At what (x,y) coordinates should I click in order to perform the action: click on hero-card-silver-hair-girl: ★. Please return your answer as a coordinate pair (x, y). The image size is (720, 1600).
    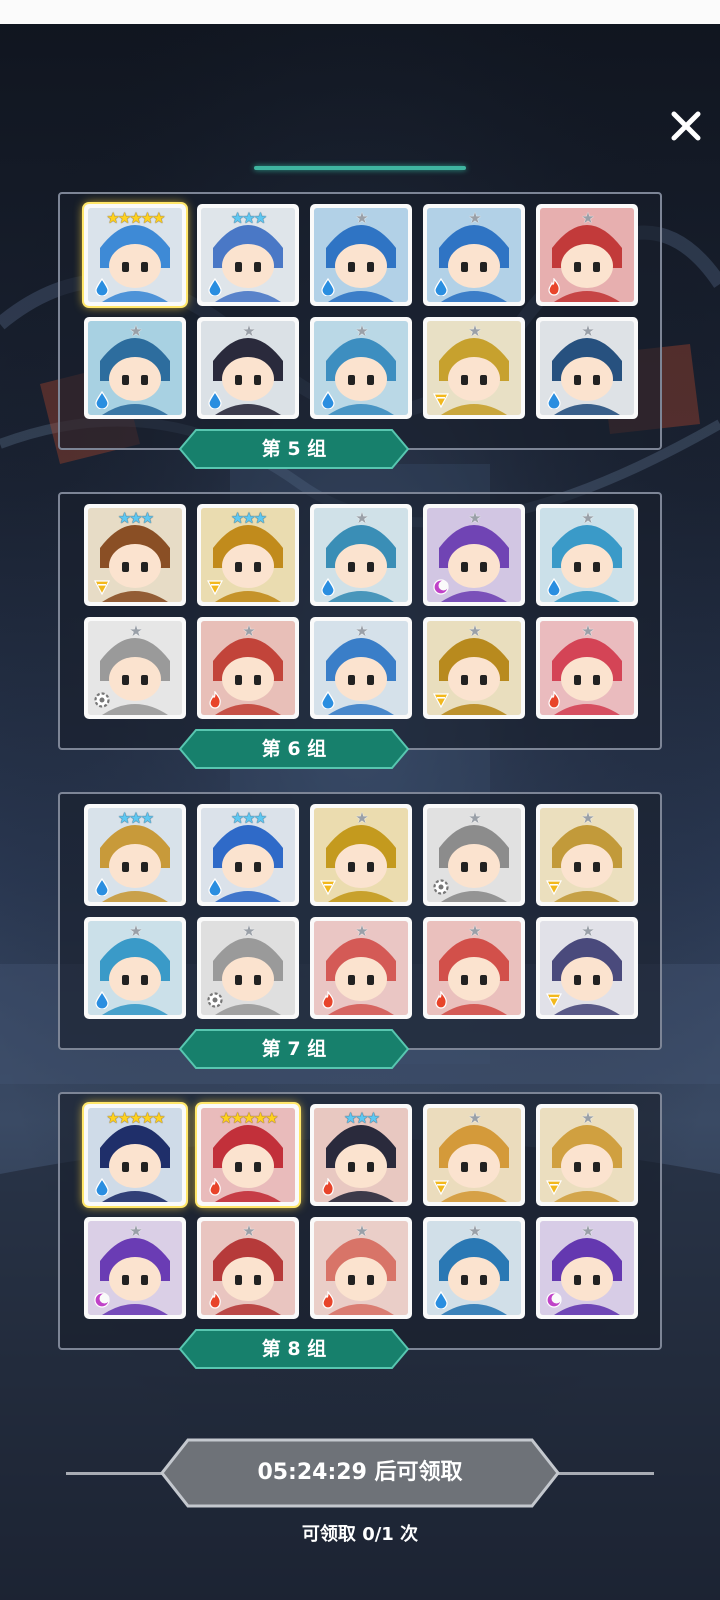
    Looking at the image, I should click on (135, 668).